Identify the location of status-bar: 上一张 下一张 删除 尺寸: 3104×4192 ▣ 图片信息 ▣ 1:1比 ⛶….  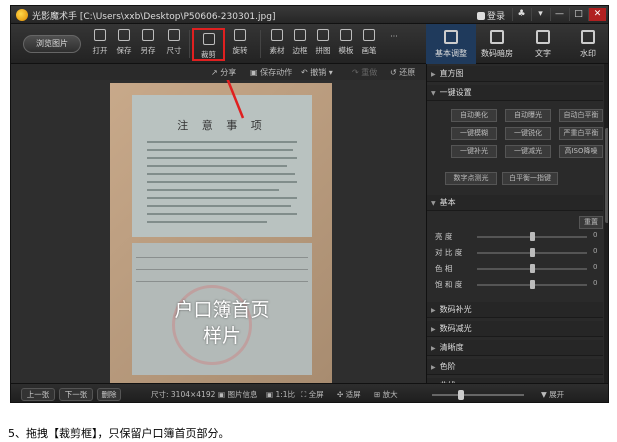
(309, 392).